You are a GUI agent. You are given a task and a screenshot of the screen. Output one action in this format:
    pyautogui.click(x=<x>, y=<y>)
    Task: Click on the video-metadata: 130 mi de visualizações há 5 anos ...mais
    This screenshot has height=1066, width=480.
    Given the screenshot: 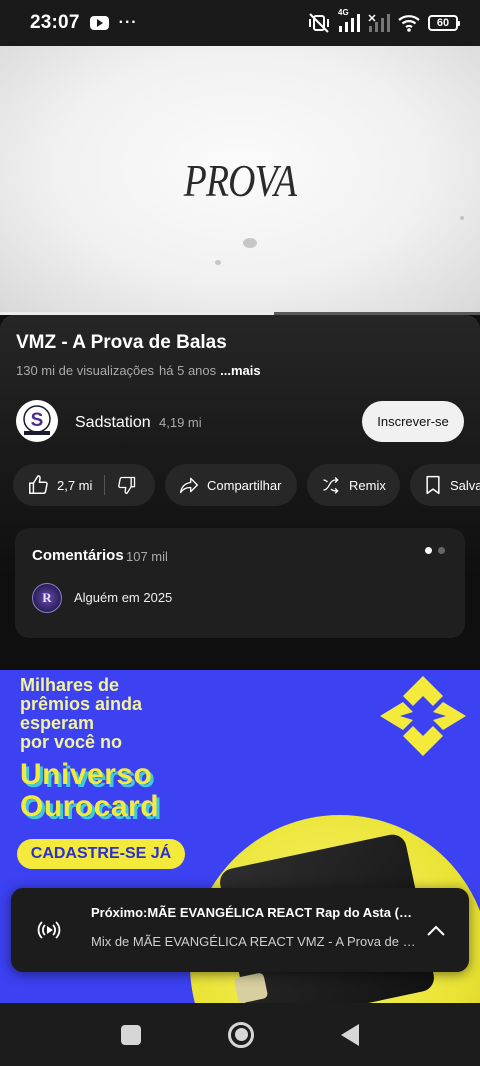 What is the action you would take?
    pyautogui.click(x=138, y=370)
    